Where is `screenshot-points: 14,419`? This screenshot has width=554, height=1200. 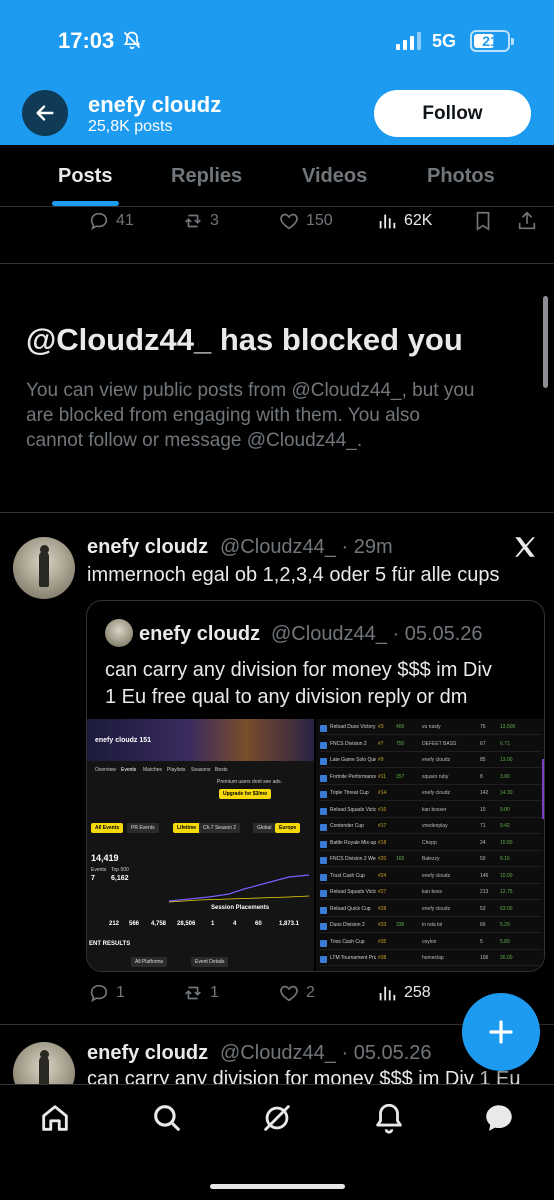 screenshot-points: 14,419 is located at coordinates (105, 858).